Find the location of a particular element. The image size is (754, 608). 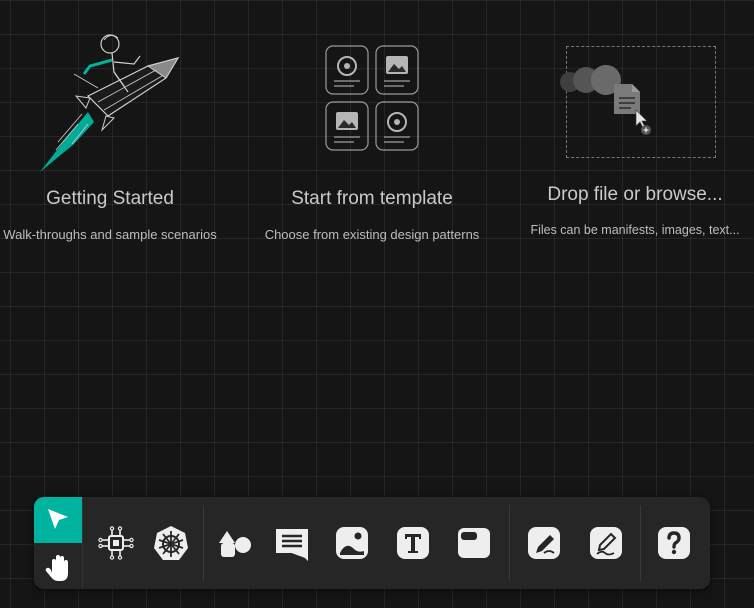

cursor-arrow-icon is located at coordinates (58, 519).